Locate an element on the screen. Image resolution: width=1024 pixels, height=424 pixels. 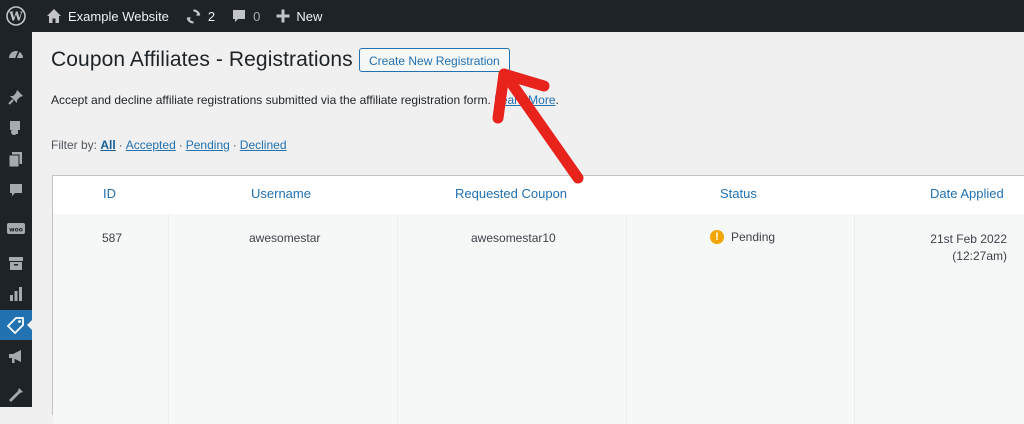
column-header-username: Username is located at coordinates (281, 193).